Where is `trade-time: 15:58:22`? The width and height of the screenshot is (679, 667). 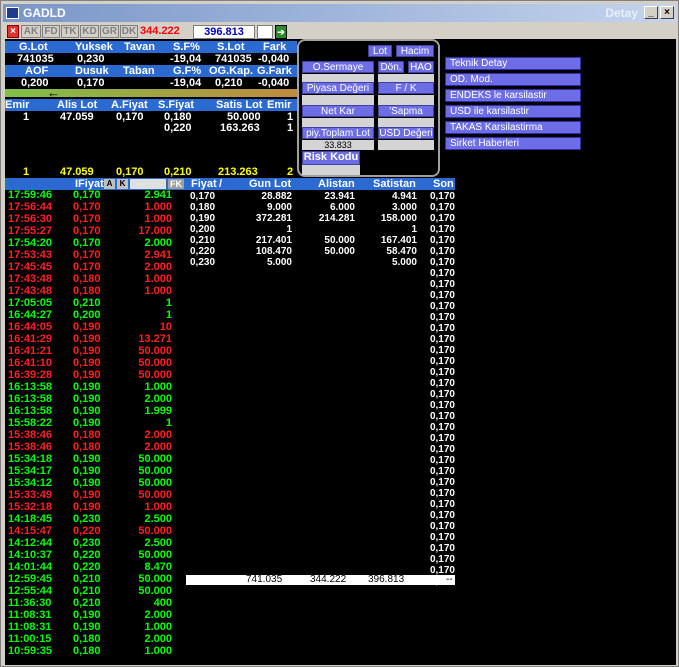 trade-time: 15:58:22 is located at coordinates (30, 423).